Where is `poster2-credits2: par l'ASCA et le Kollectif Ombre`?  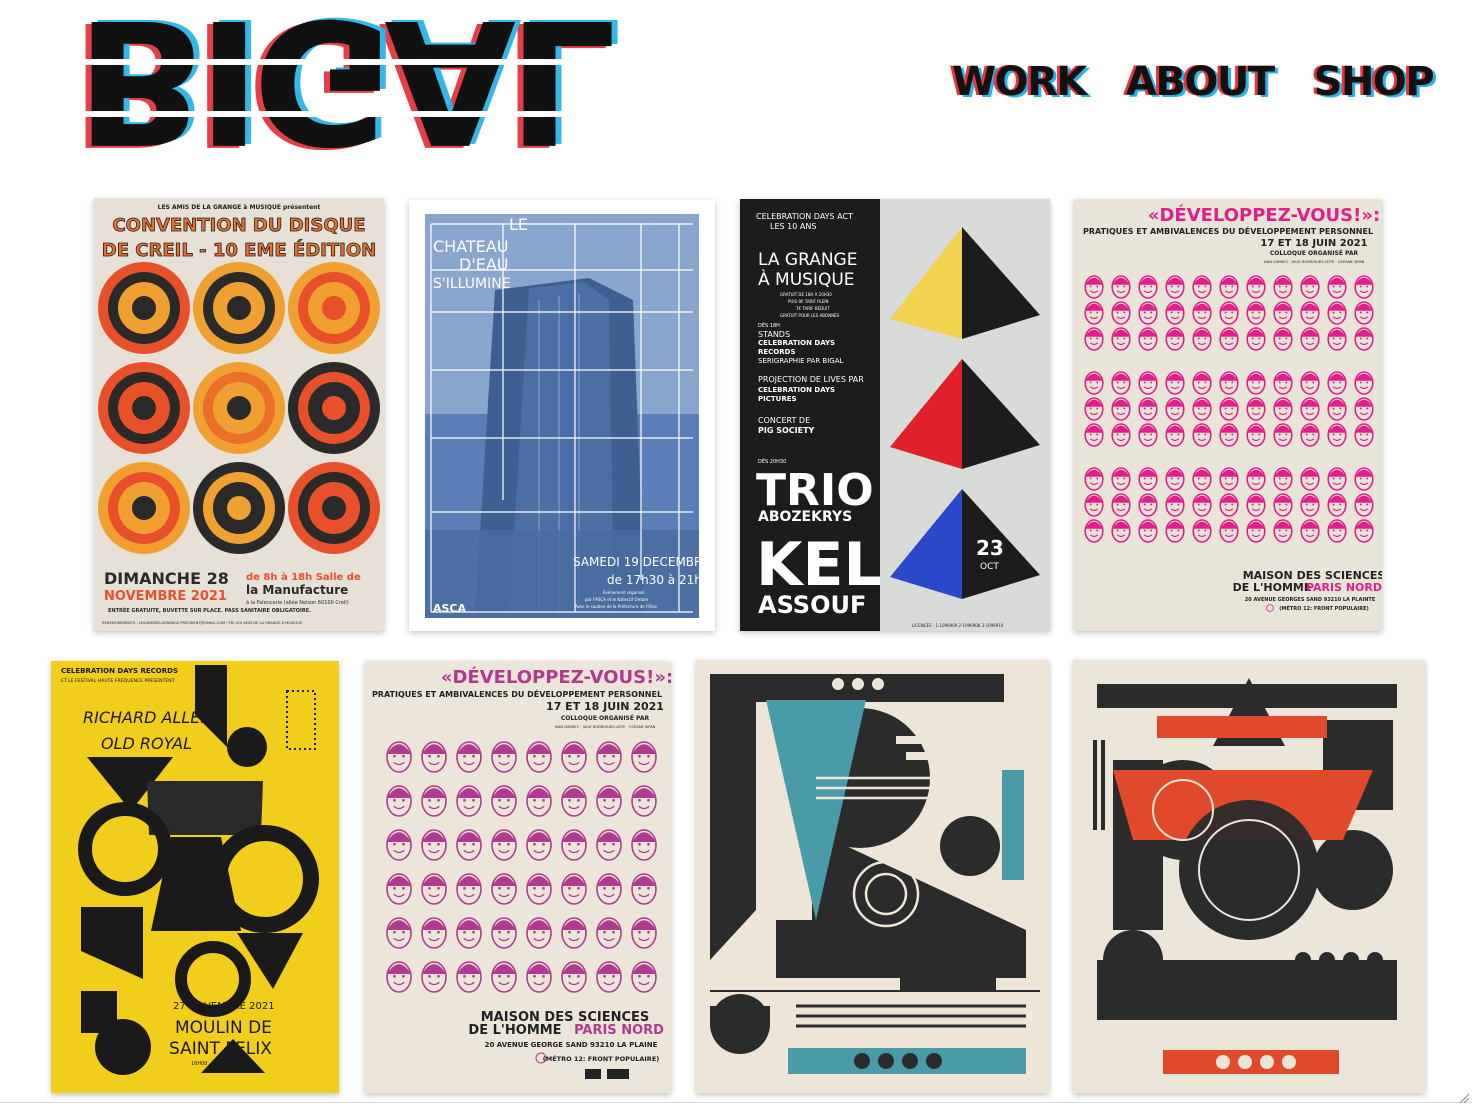 poster2-credits2: par l'ASCA et le Kollectif Ombre is located at coordinates (617, 599).